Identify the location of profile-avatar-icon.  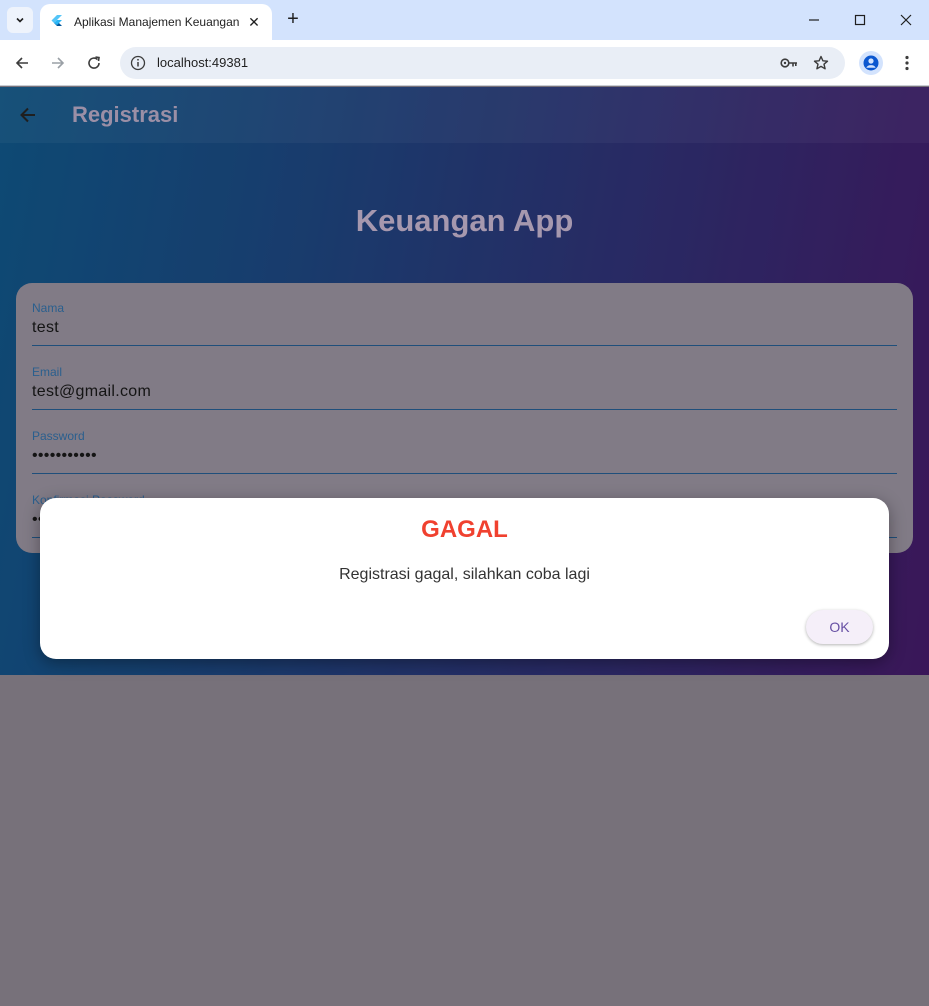
(871, 63).